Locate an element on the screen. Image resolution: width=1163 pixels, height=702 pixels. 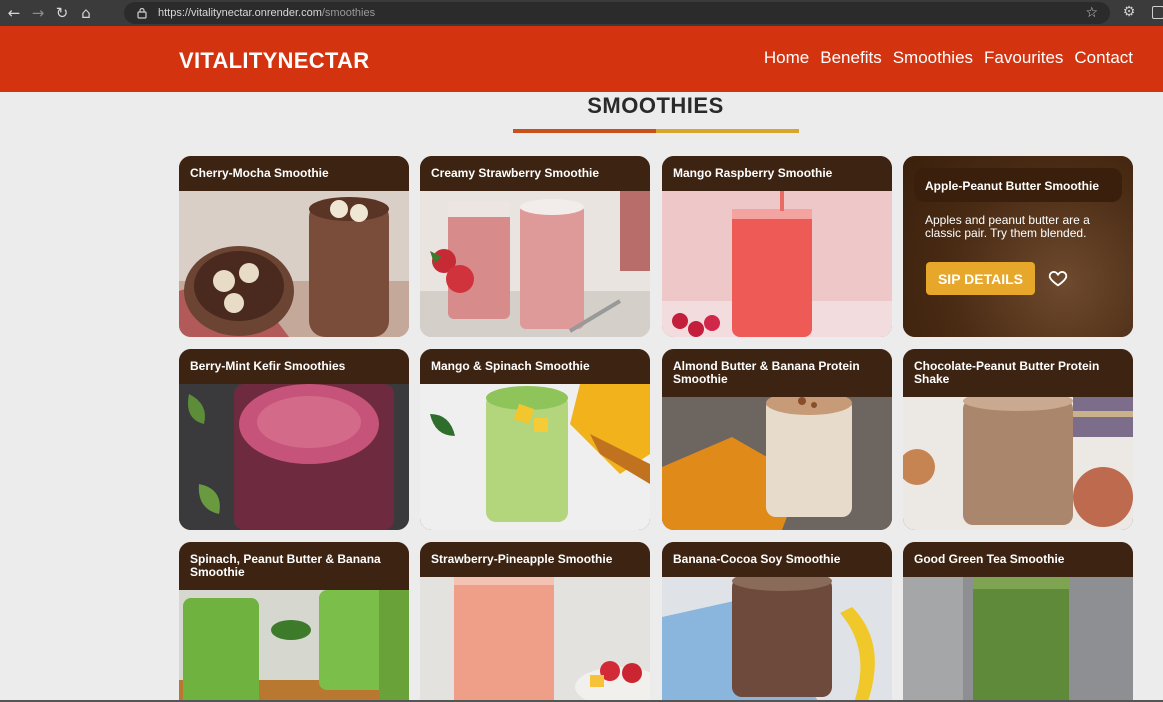
nav-home: Home is located at coordinates (786, 58).